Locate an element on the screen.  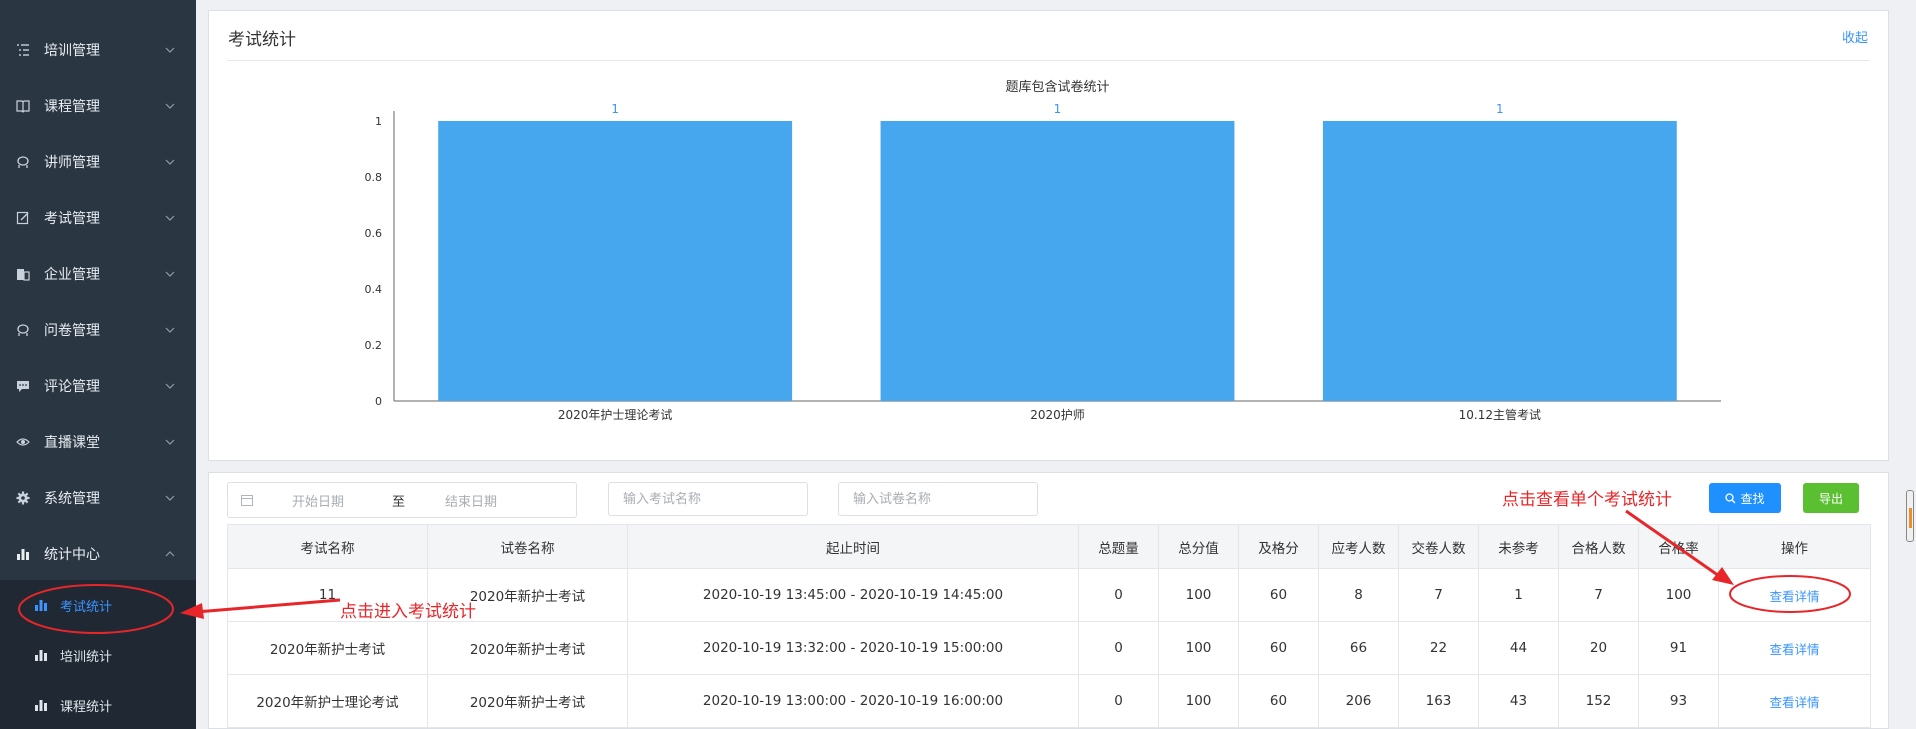
cell-passed: 20 is located at coordinates (1598, 648).